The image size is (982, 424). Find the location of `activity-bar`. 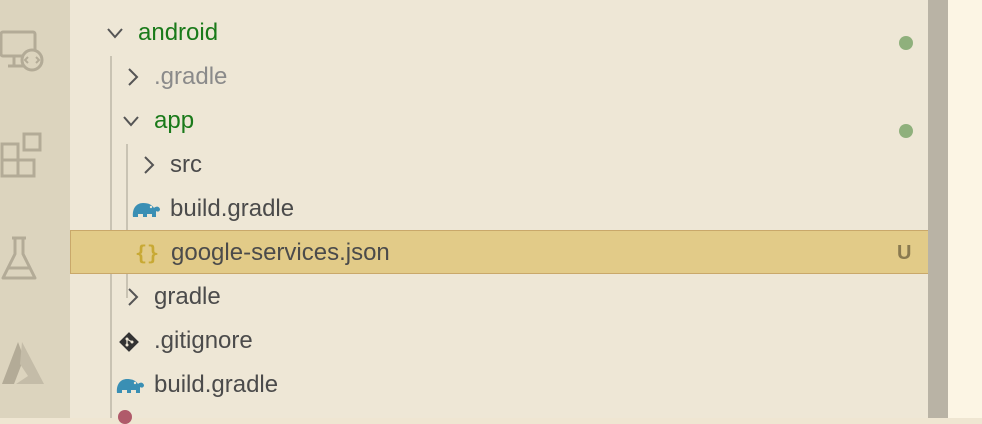

activity-bar is located at coordinates (35, 209).